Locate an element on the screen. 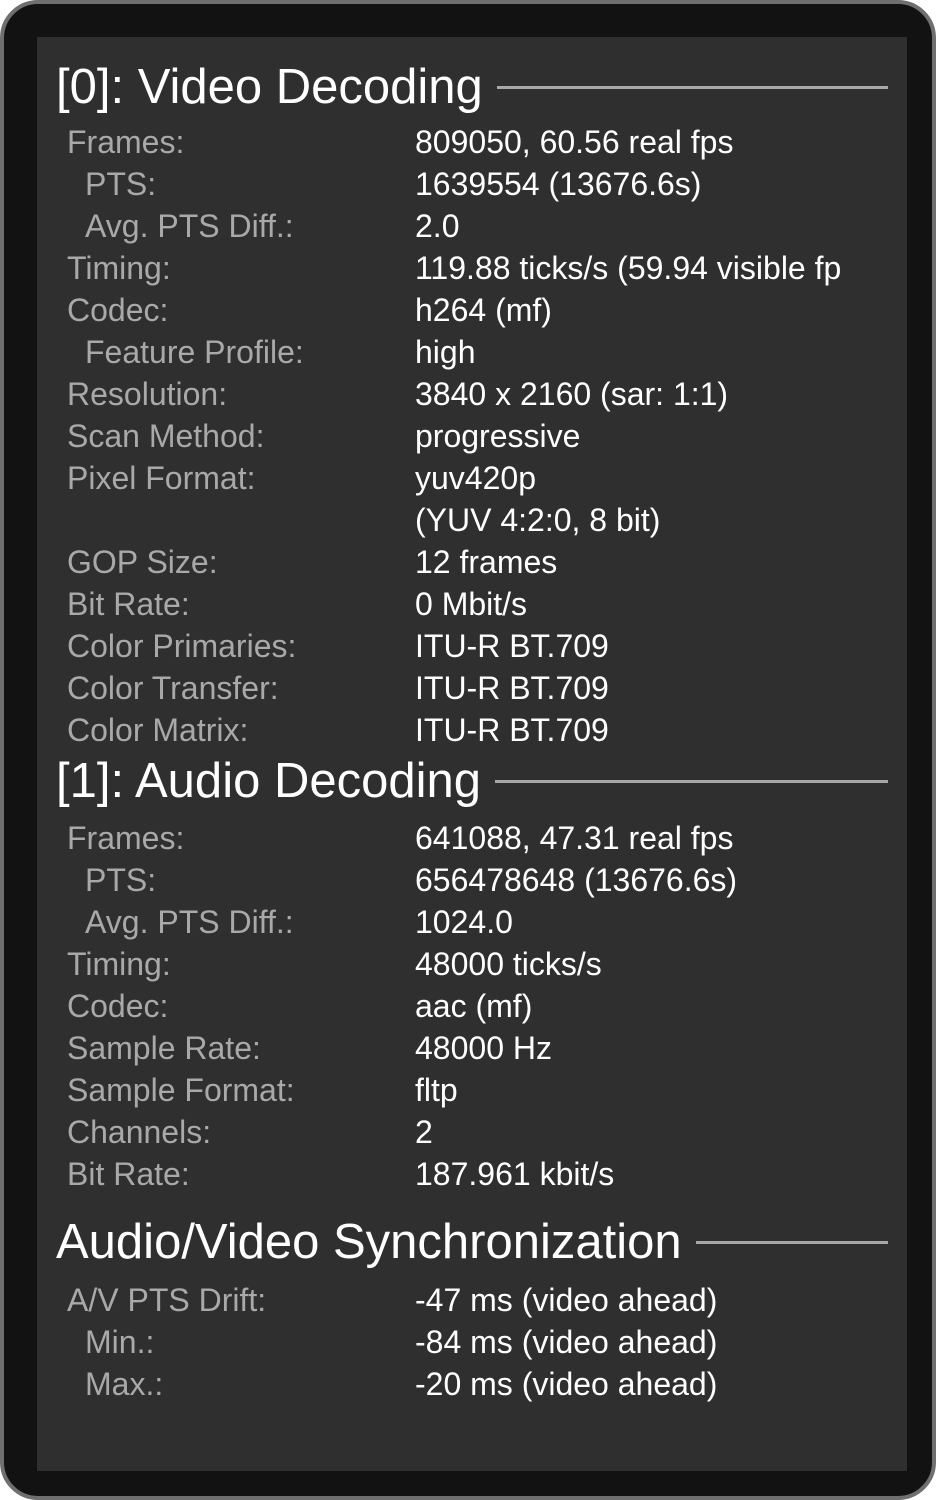  stat-value: 12 frames is located at coordinates (486, 562).